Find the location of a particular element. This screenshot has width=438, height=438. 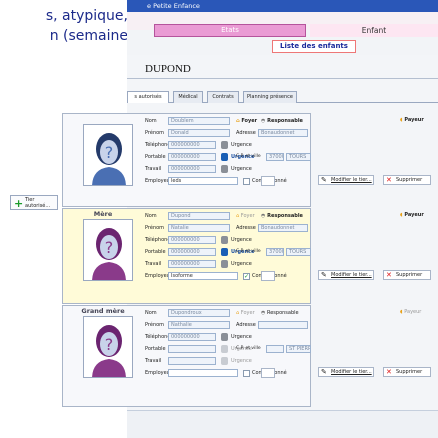

portable-field is located at coordinates (192, 349).